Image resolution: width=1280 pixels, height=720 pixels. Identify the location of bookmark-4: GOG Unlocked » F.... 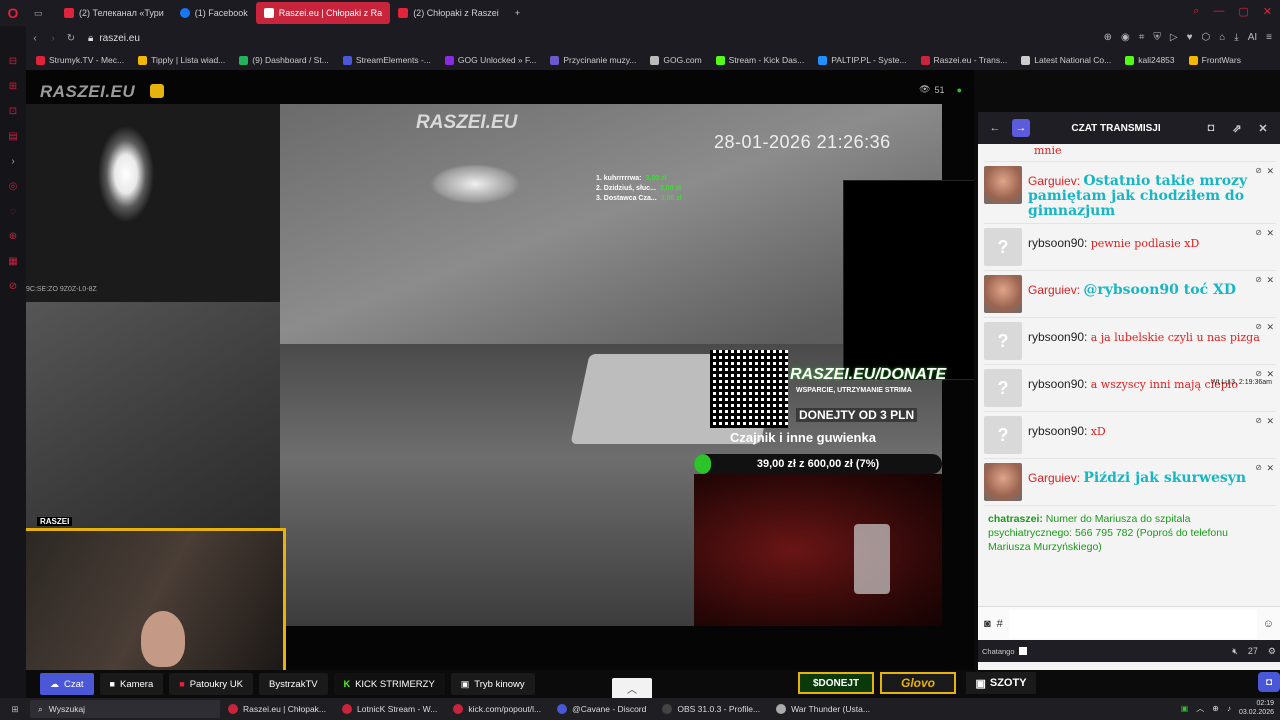
(490, 60).